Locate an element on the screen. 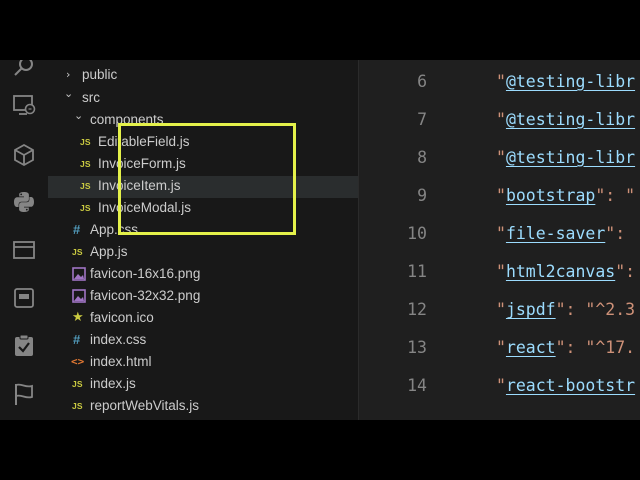 The height and width of the screenshot is (480, 640). line-number: 13 is located at coordinates (417, 347).